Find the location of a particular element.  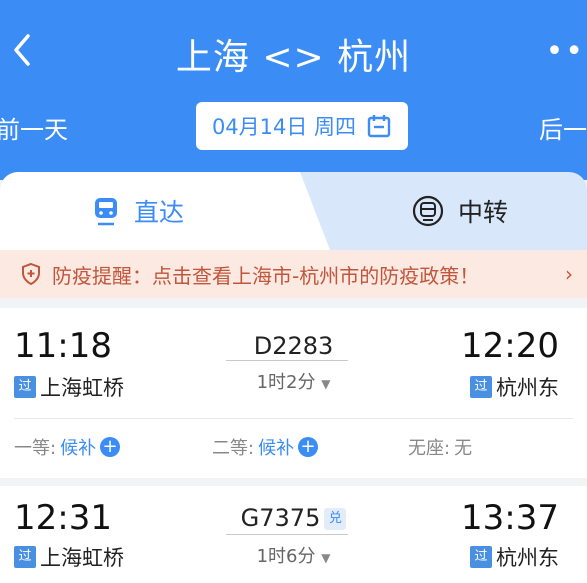

notice-text: 防疫提醒：点击查看上海市-杭州市的防疫政策！ is located at coordinates (266, 275).